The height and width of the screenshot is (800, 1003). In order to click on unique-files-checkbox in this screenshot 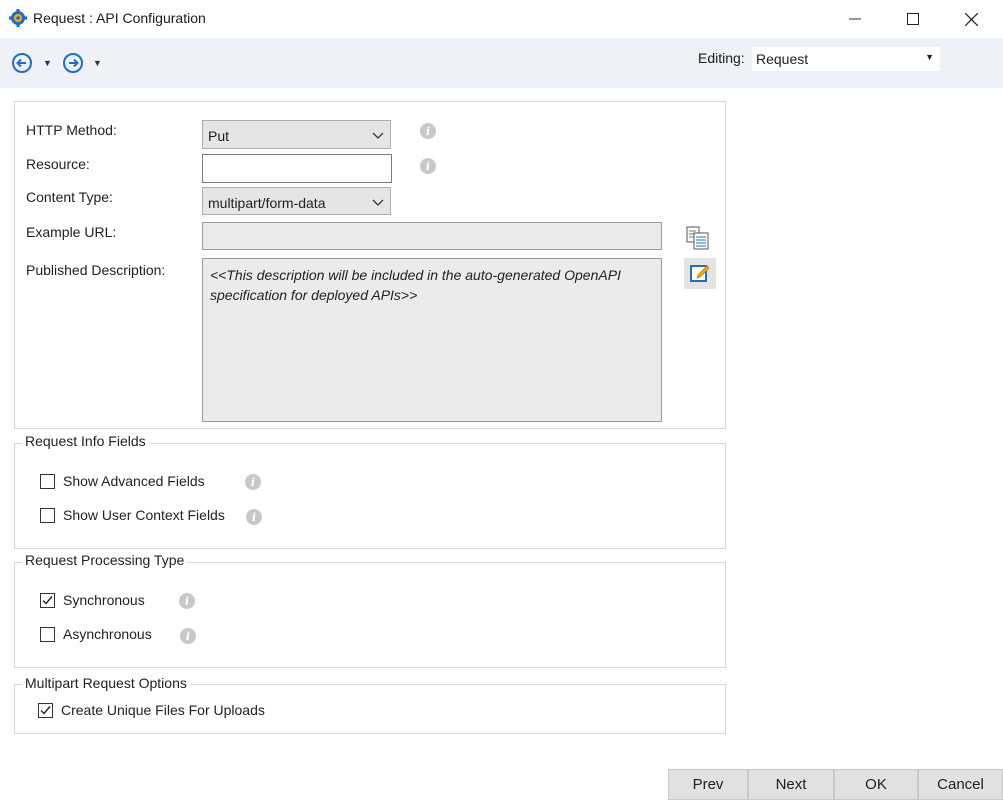, I will do `click(45, 710)`.